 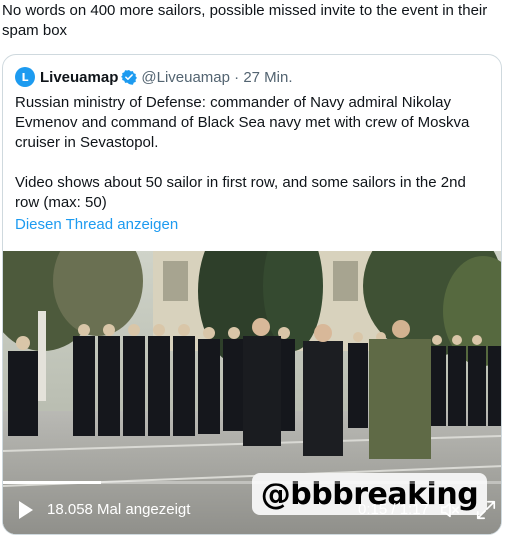 I want to click on video-time: 0:15 / 1:17, so click(x=393, y=509).